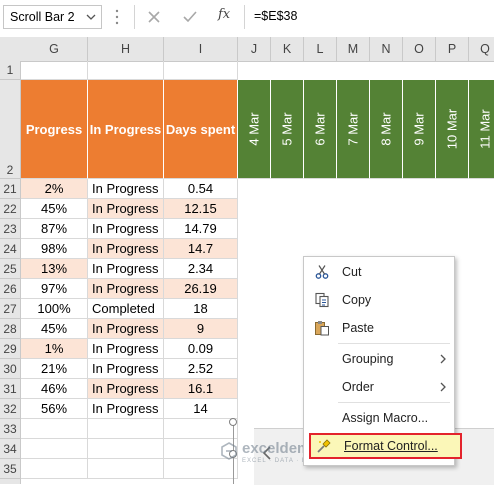 This screenshot has height=485, width=494. I want to click on days-cell: 2.34, so click(201, 269).